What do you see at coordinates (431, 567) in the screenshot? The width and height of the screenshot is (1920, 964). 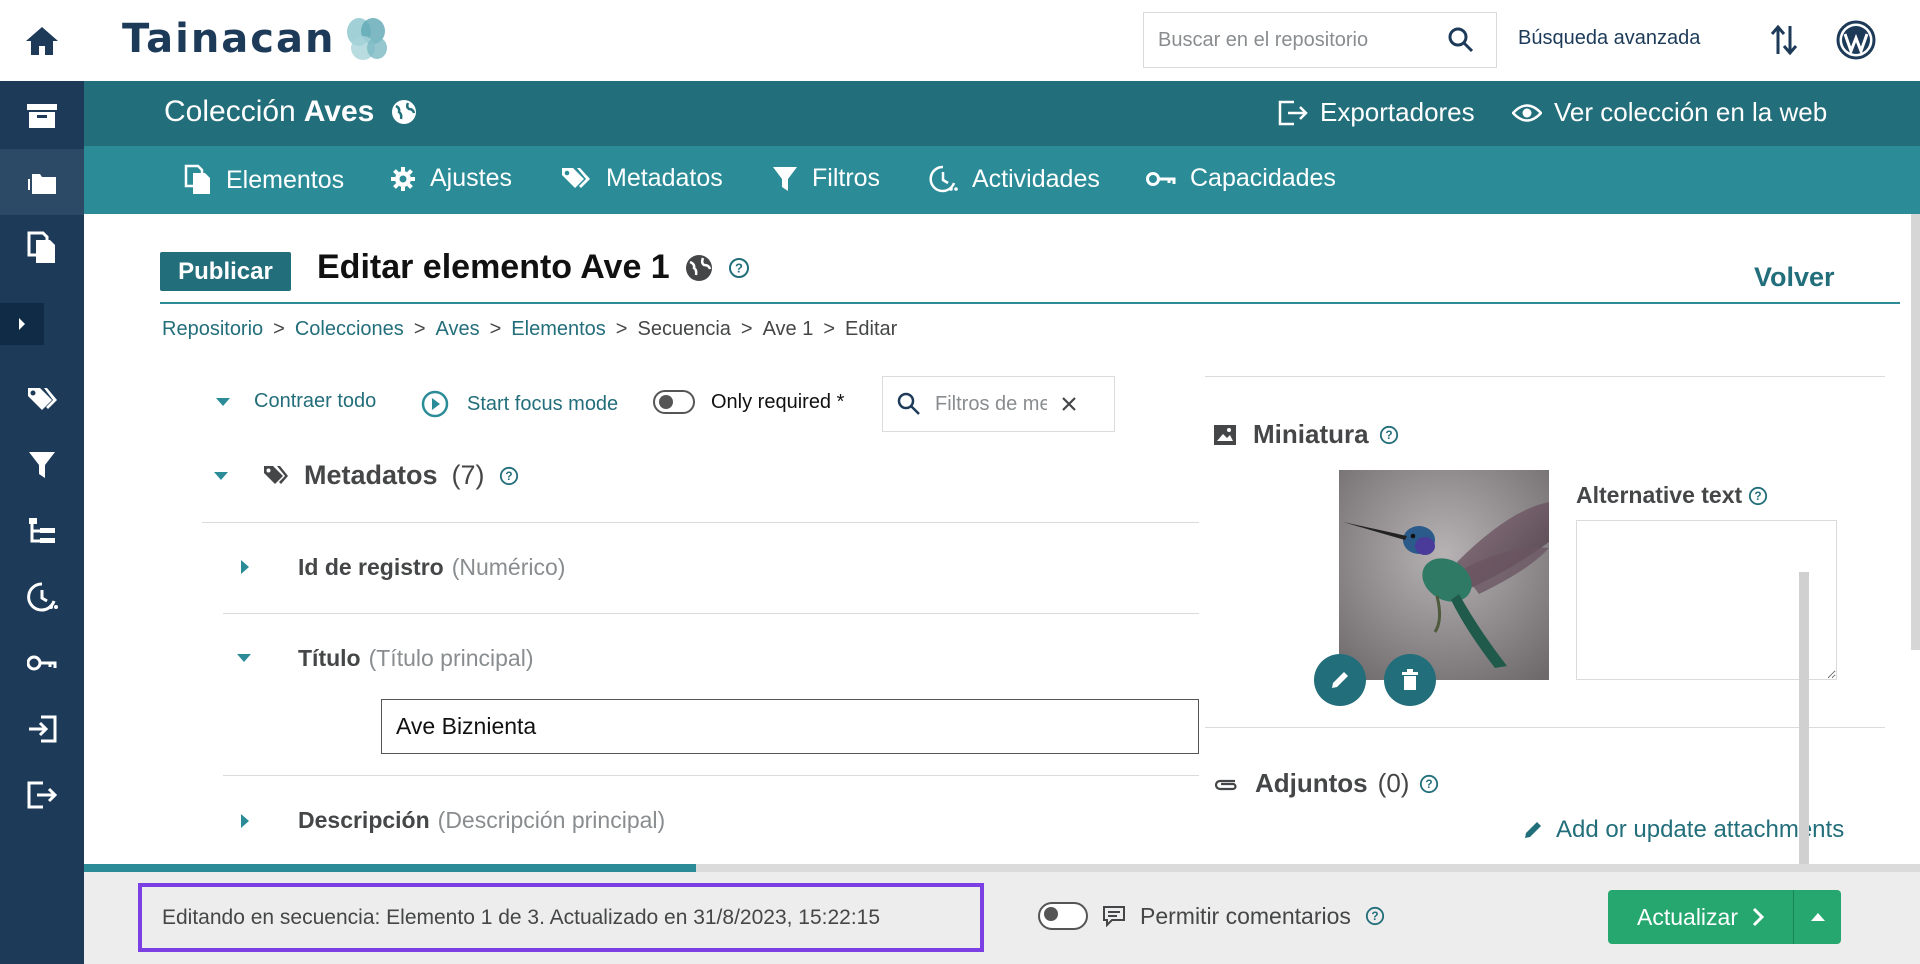 I see `field-id-registro: Id de registro (Numérico)` at bounding box center [431, 567].